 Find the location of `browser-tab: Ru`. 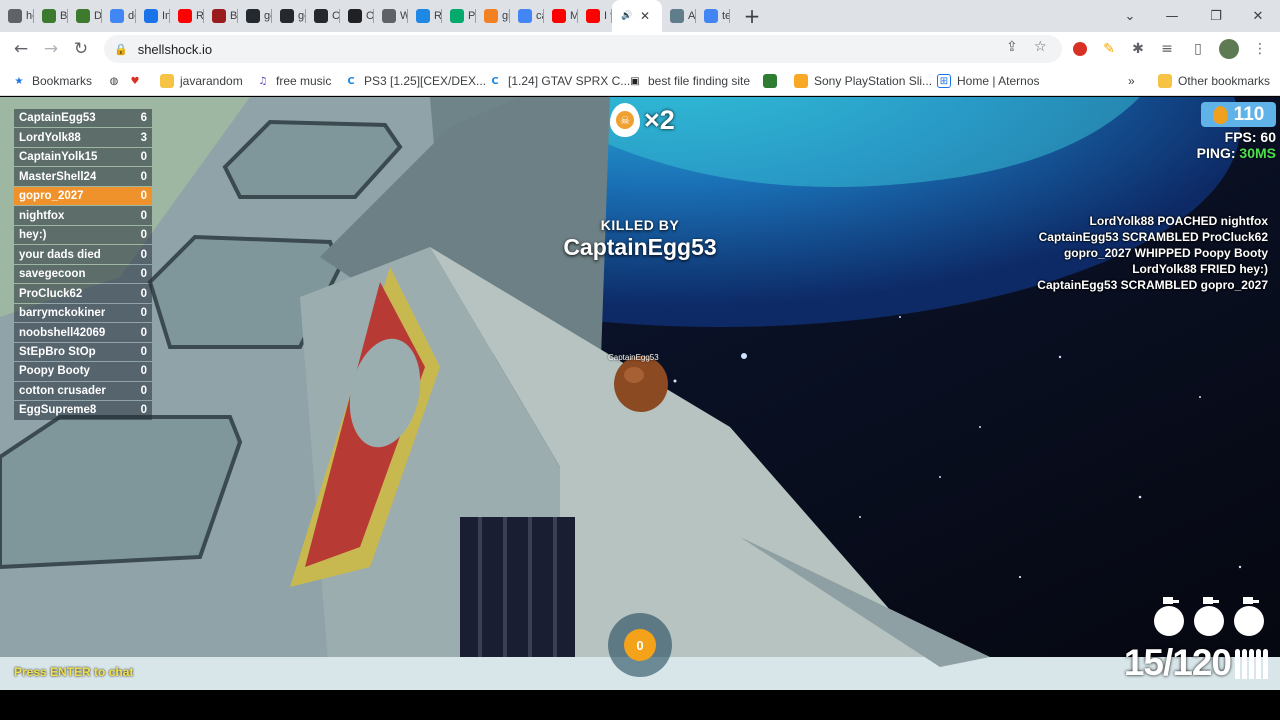

browser-tab: Ru is located at coordinates (187, 16).